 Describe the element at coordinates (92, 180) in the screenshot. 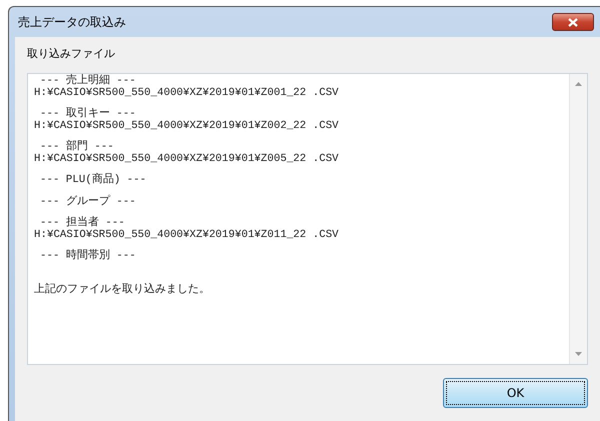

I see `section-header: --- PLU(商品) ---` at that location.